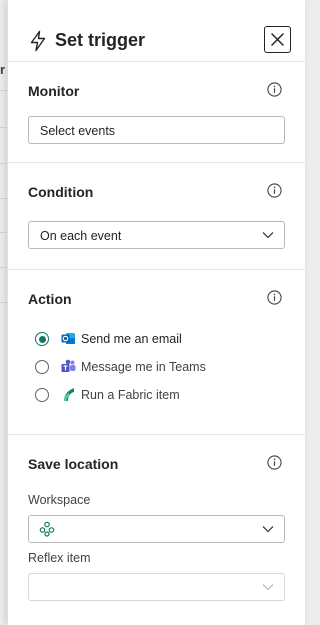 The image size is (320, 625). Describe the element at coordinates (143, 367) in the screenshot. I see `action-label-teams: Message me in Teams` at that location.